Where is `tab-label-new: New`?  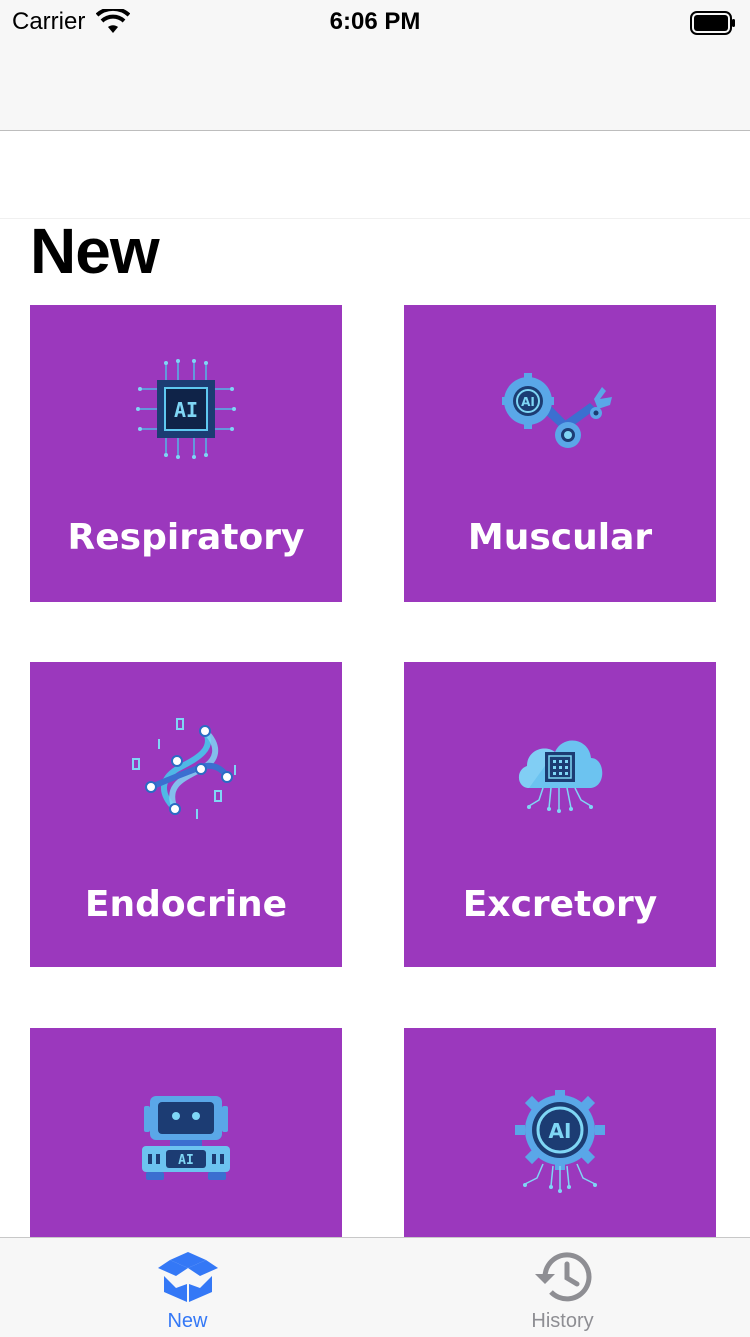
tab-label-new: New is located at coordinates (187, 1321).